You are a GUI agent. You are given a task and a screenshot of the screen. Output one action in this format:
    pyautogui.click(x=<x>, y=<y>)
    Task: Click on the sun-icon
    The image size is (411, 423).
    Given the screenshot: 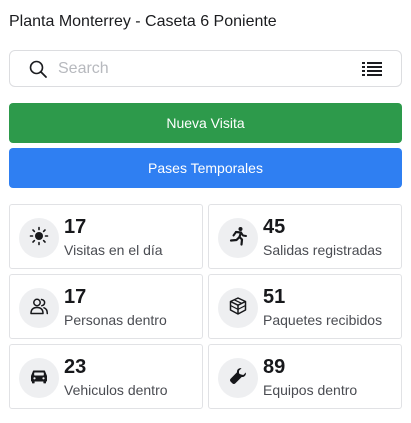 What is the action you would take?
    pyautogui.click(x=39, y=238)
    